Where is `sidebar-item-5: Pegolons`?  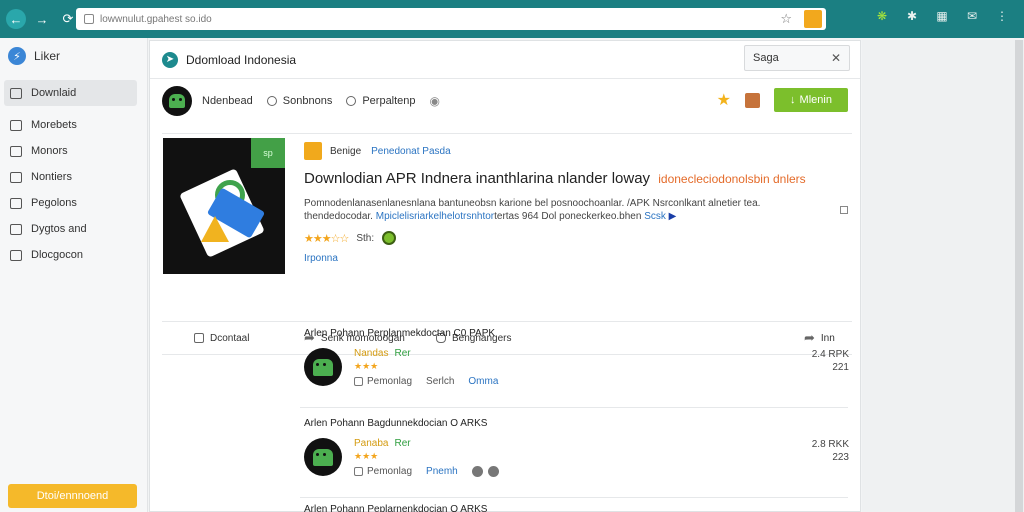
sidebar-item-5: Pegolons is located at coordinates (68, 203).